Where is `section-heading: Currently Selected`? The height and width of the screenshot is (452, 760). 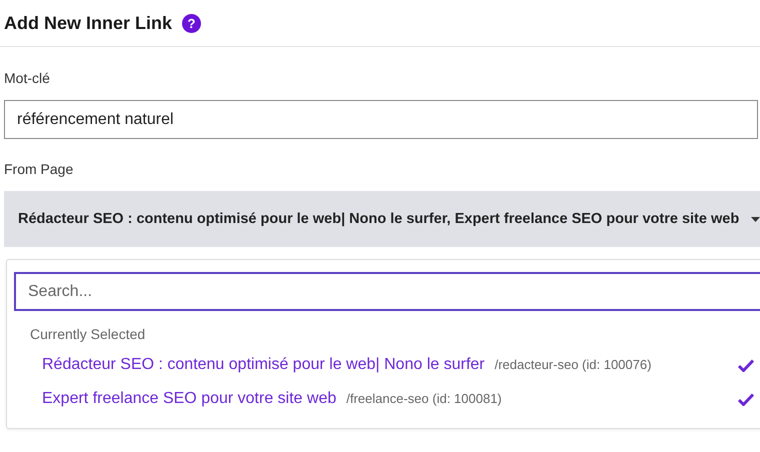
section-heading: Currently Selected is located at coordinates (88, 334).